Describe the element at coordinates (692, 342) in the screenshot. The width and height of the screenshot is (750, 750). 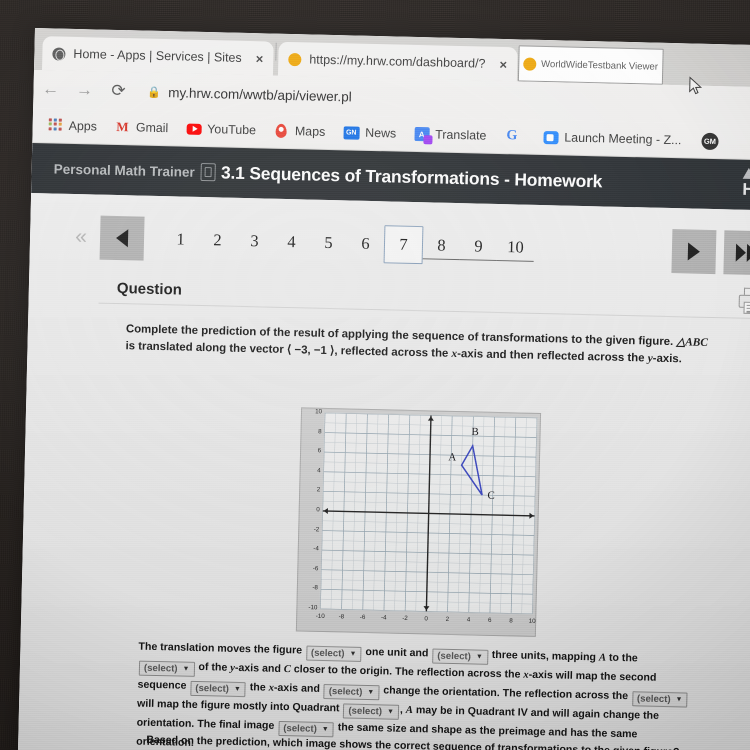
I see `triangle-abc-label: △ABC` at that location.